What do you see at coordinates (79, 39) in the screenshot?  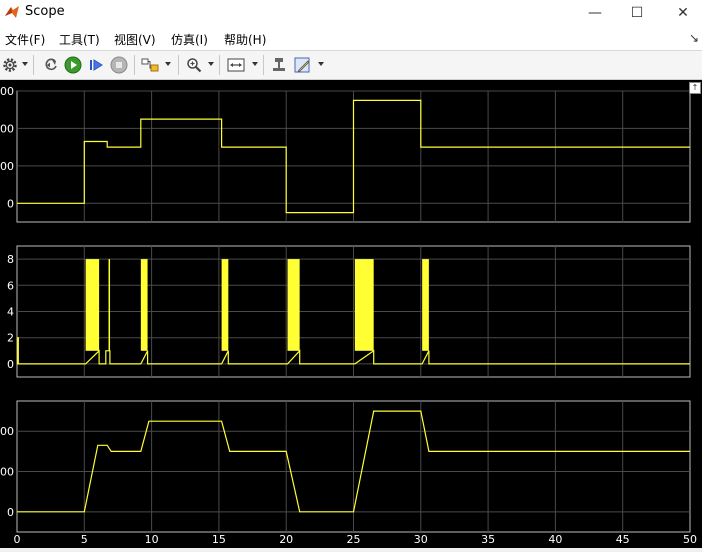 I see `menu-tools: 工具(T)` at bounding box center [79, 39].